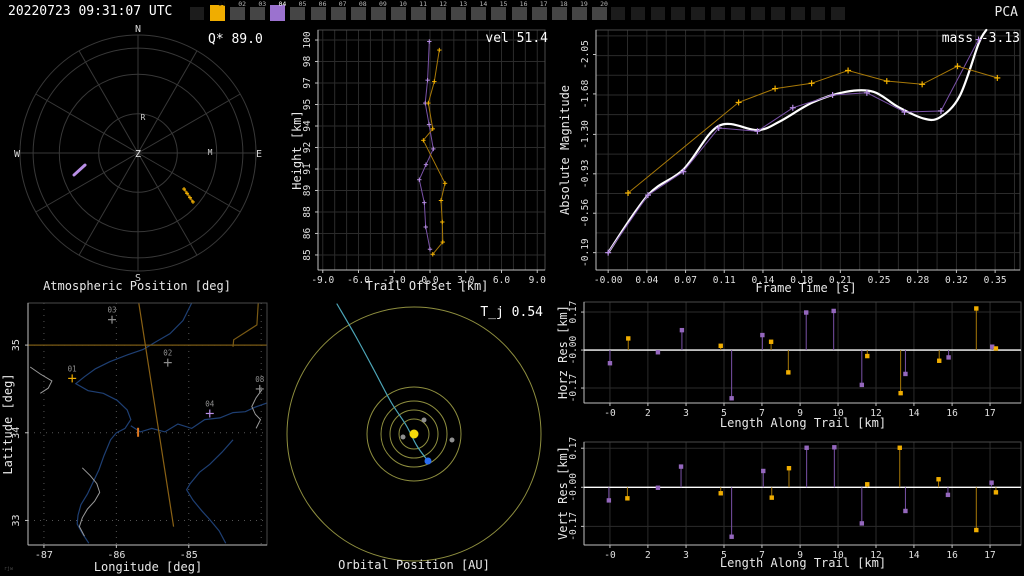  What do you see at coordinates (17, 154) in the screenshot?
I see `svg-text: W` at bounding box center [17, 154].